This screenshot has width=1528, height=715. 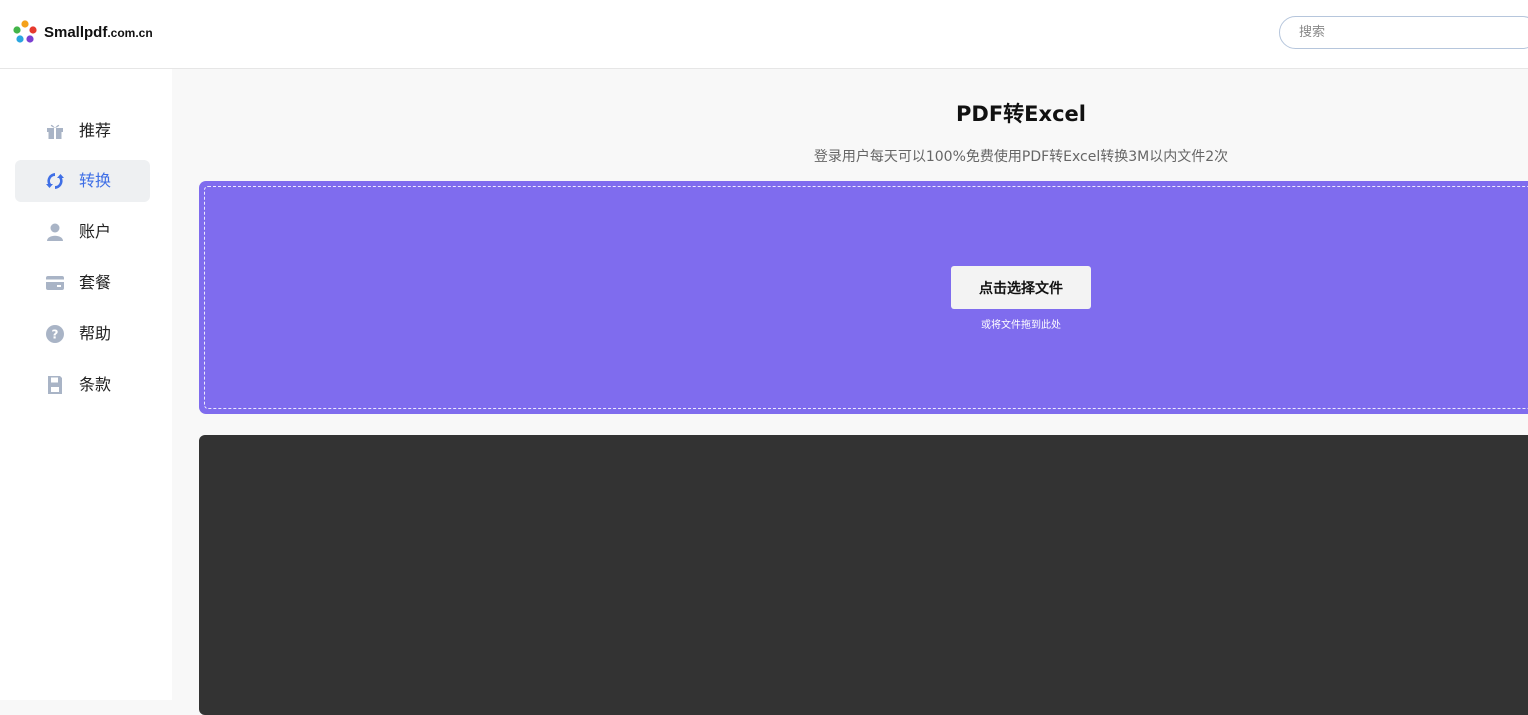 What do you see at coordinates (95, 282) in the screenshot?
I see `sidebar-item-label: 套餐` at bounding box center [95, 282].